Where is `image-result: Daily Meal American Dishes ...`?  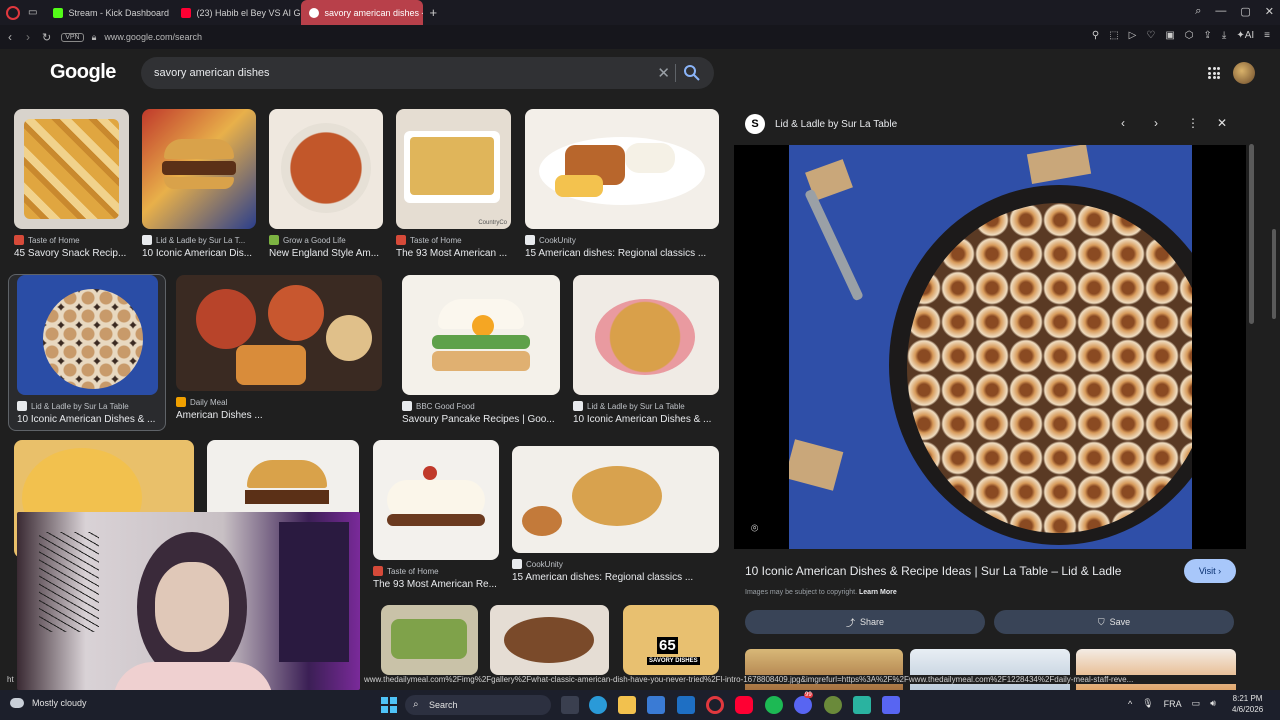 image-result: Daily Meal American Dishes ... is located at coordinates (279, 348).